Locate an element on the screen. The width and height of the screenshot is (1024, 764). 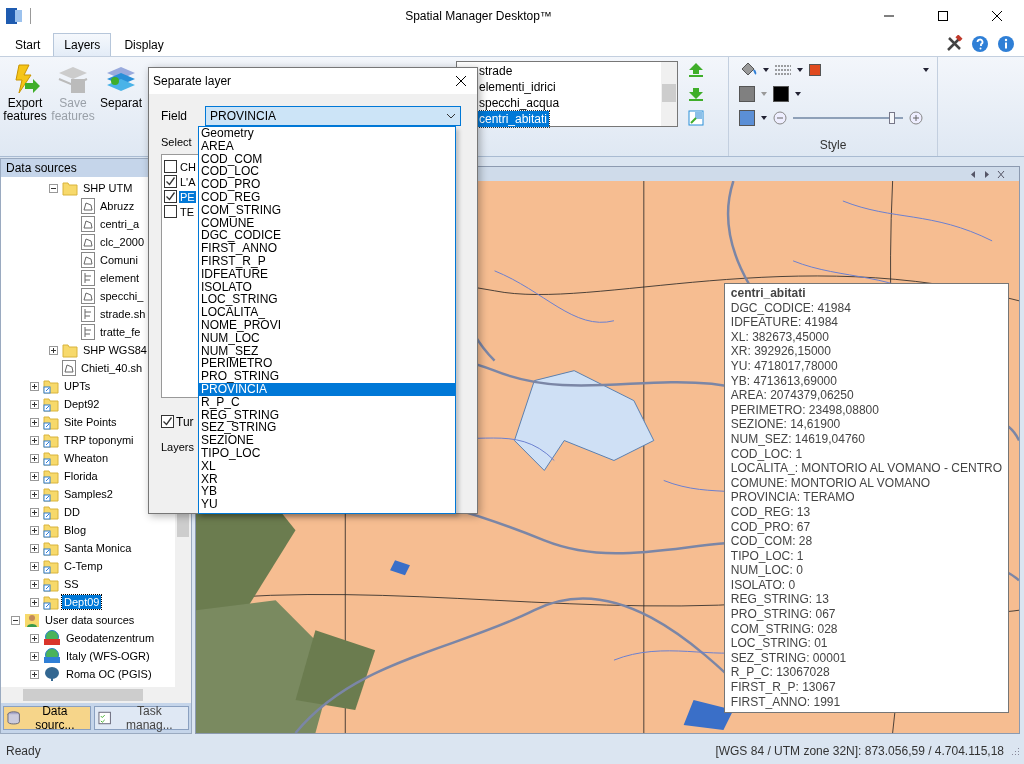
dropdown-option: NOME_PROVI is located at coordinates (327, 325).